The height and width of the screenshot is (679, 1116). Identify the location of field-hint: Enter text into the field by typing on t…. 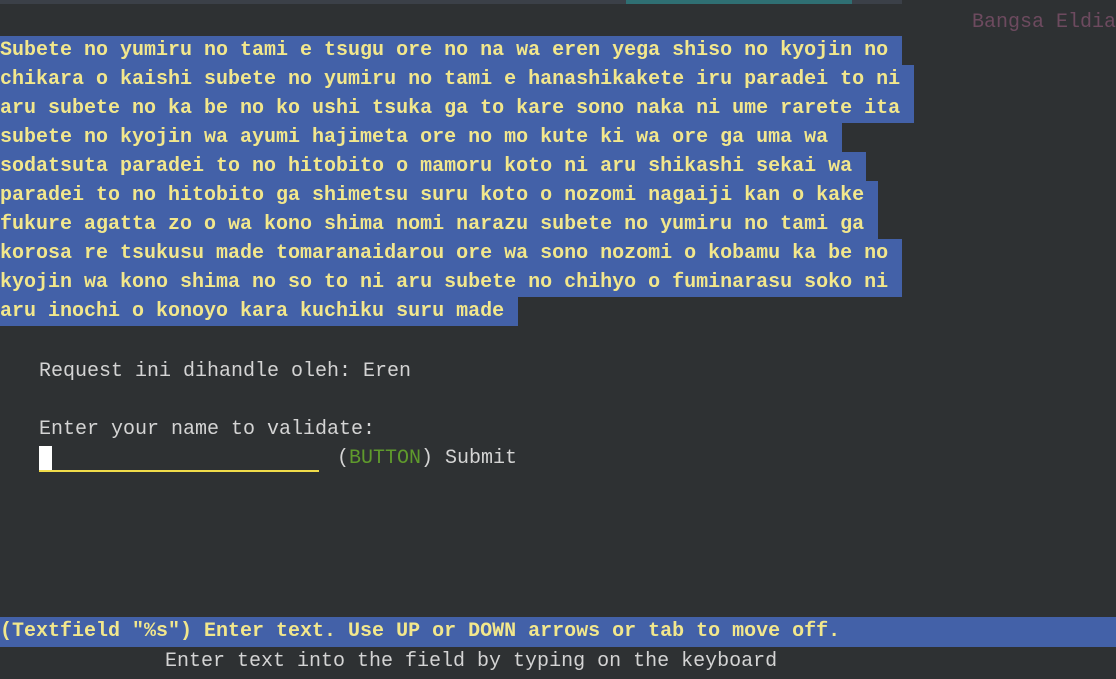
(471, 661).